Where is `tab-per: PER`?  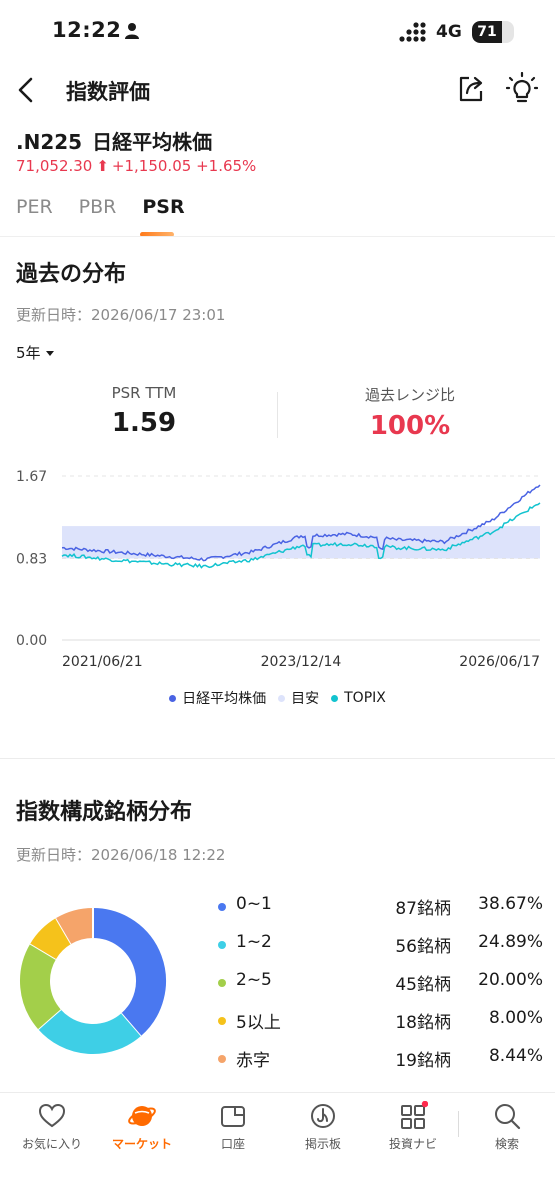 tab-per: PER is located at coordinates (34, 213).